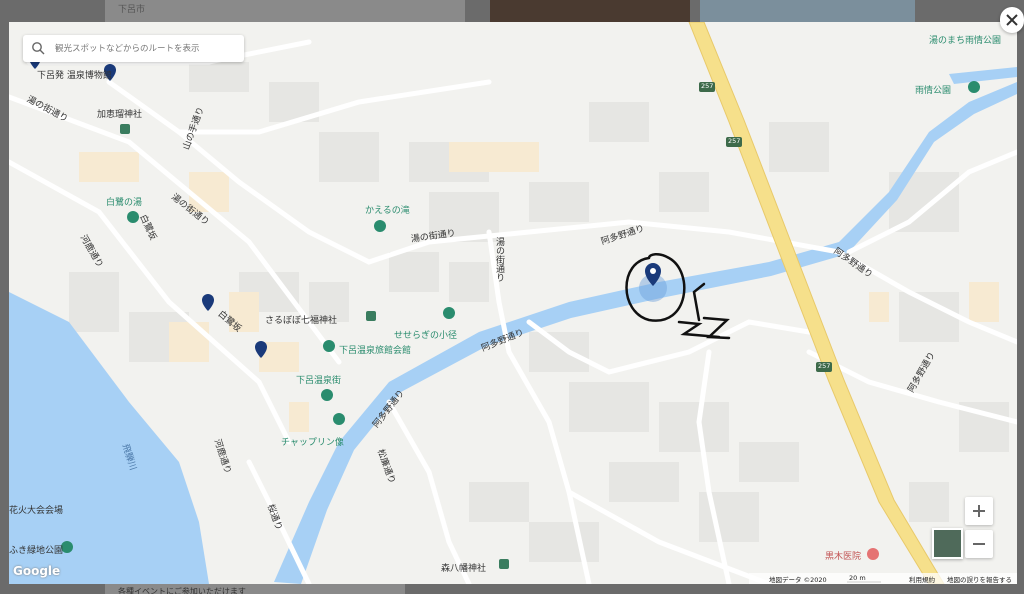 The width and height of the screenshot is (1024, 594). What do you see at coordinates (74, 74) in the screenshot?
I see `label-gero-onsen-museum: 下呂発 温泉博物館` at bounding box center [74, 74].